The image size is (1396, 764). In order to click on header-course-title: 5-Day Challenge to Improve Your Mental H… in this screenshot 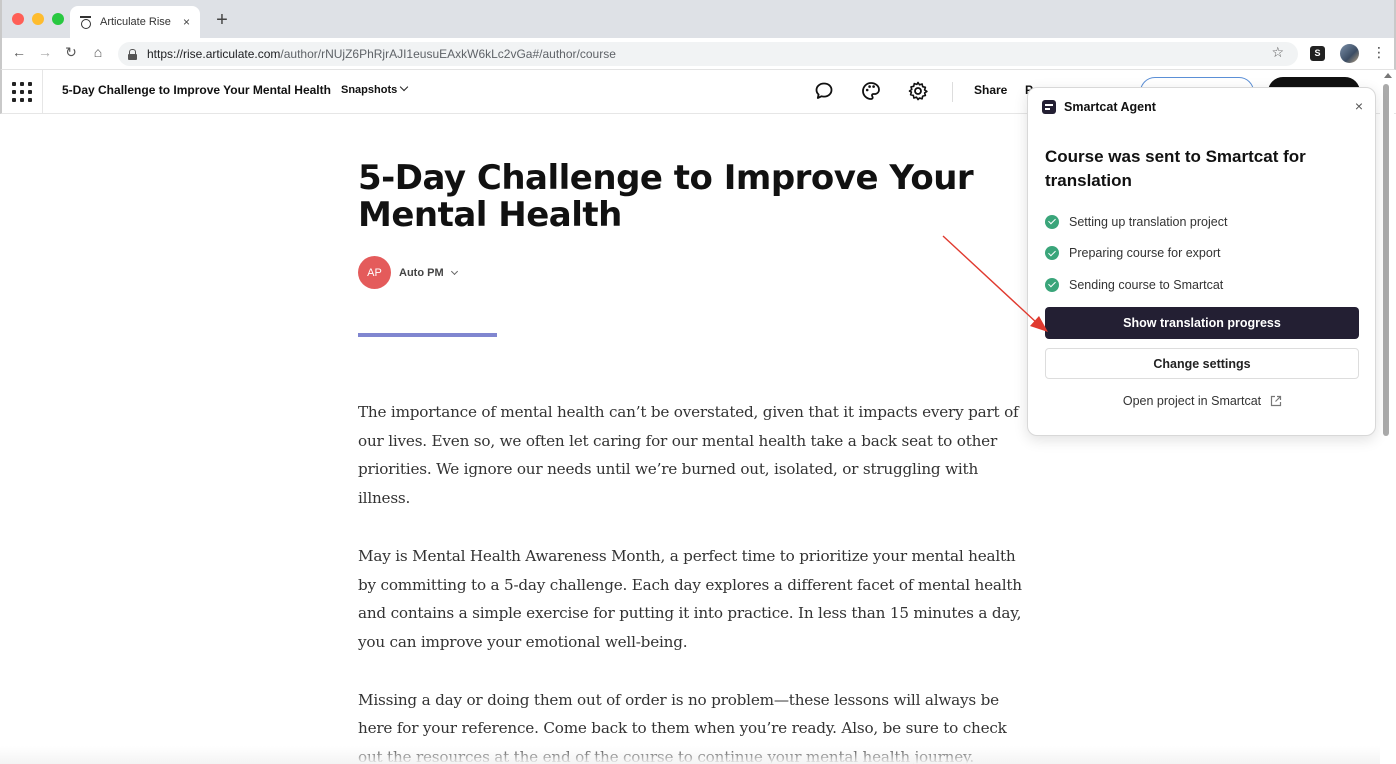, I will do `click(196, 90)`.